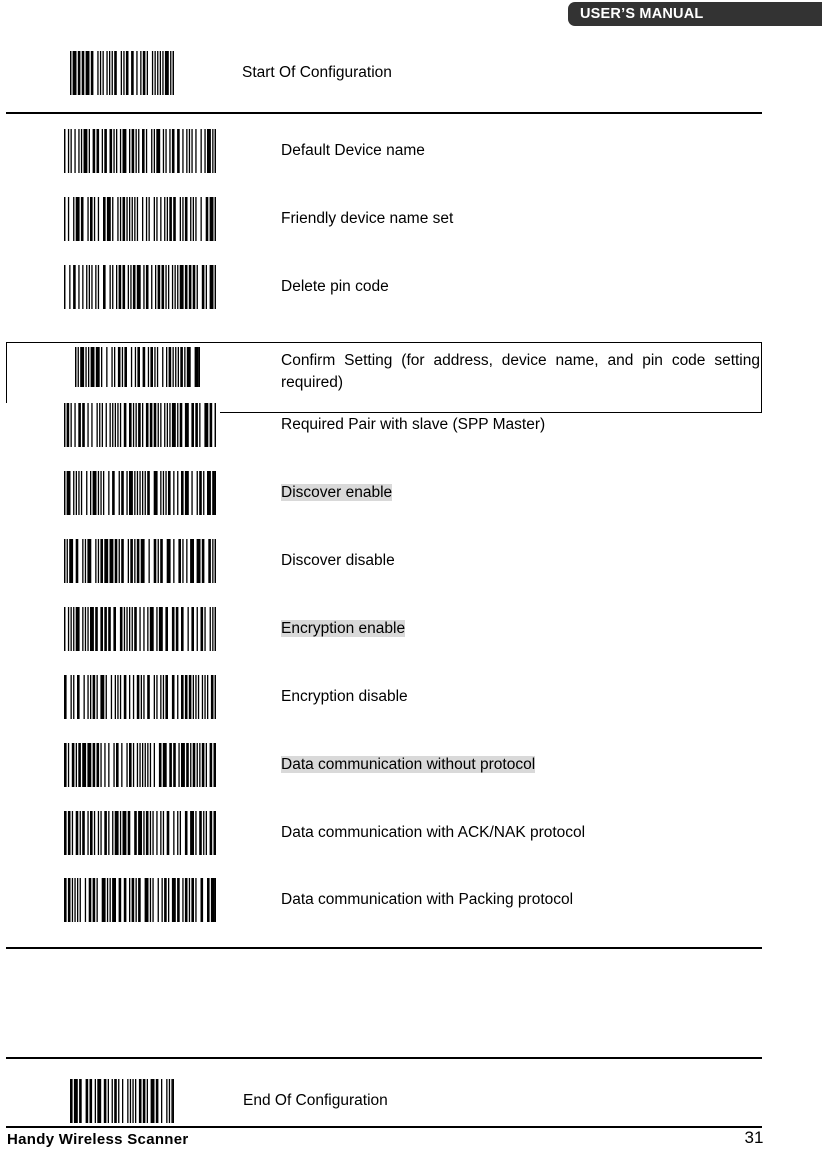 Image resolution: width=822 pixels, height=1153 pixels. I want to click on footer-divider, so click(384, 1127).